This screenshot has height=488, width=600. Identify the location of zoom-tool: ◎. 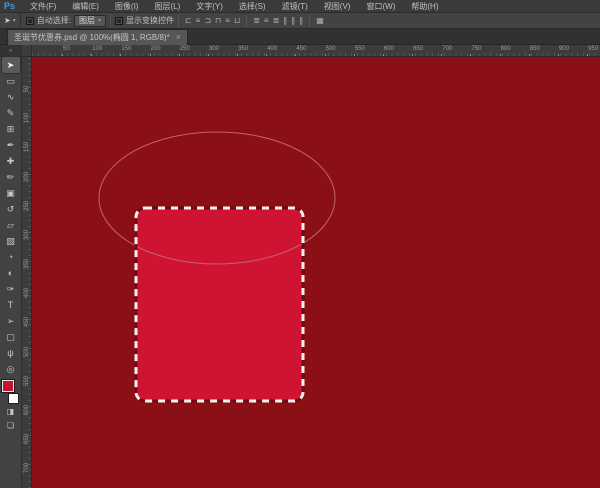
(11, 369).